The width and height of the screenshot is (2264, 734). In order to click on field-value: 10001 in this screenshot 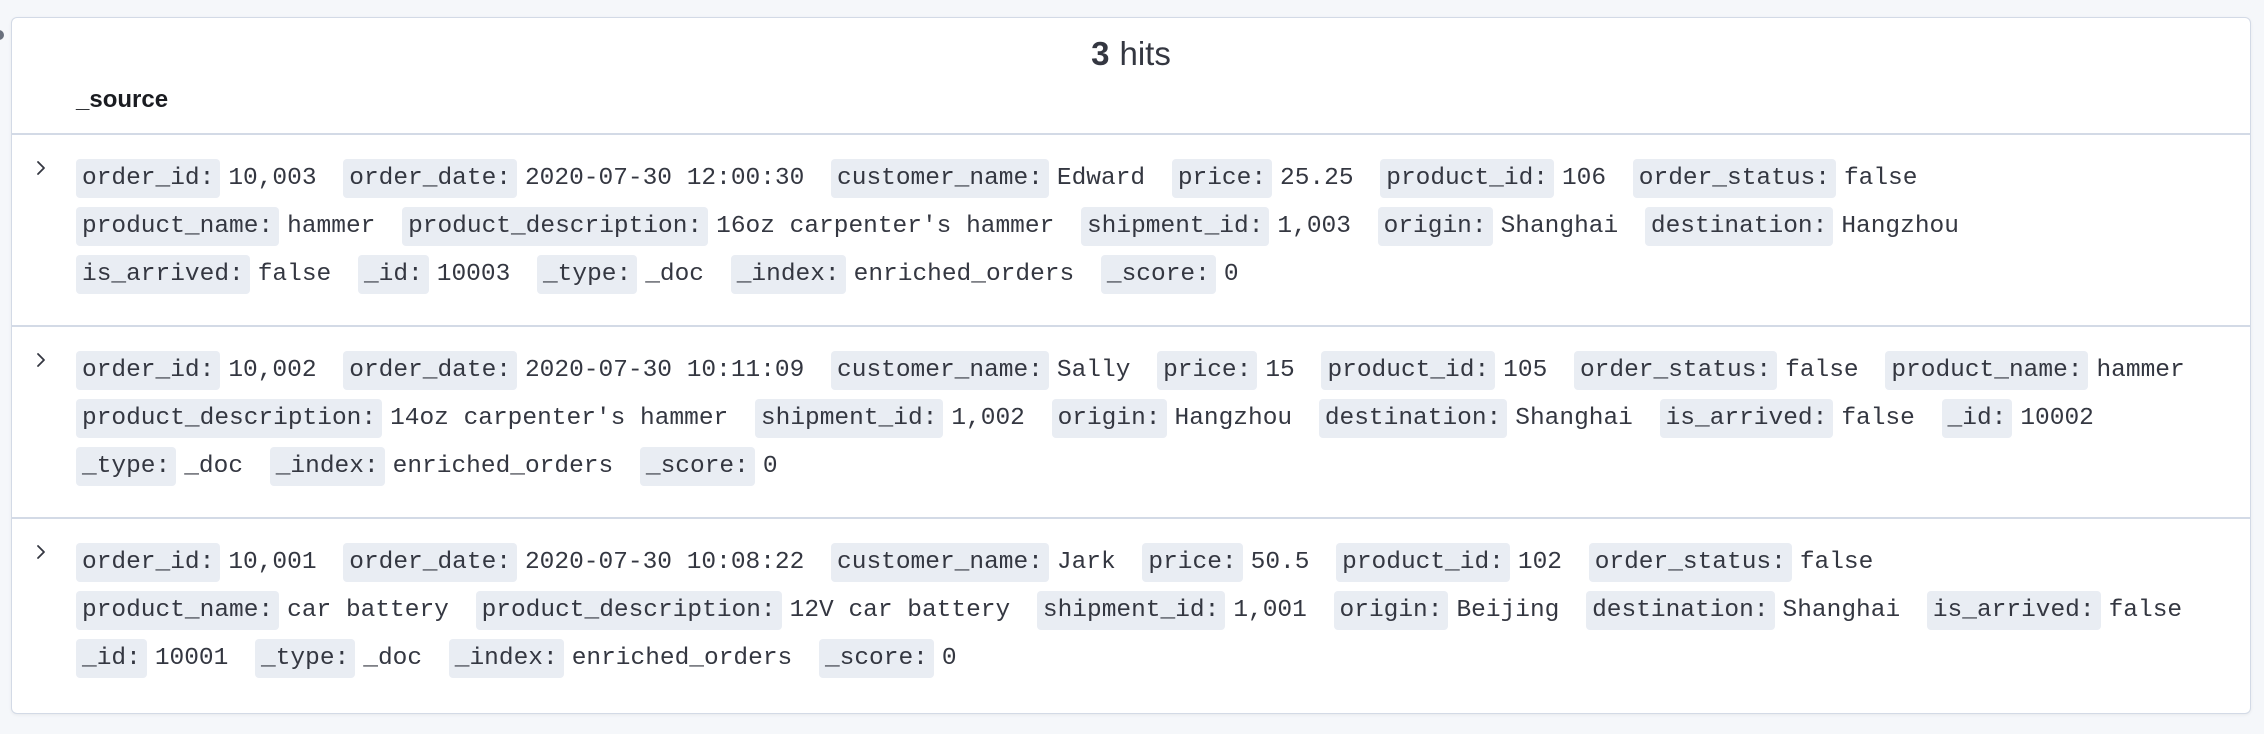, I will do `click(191, 658)`.